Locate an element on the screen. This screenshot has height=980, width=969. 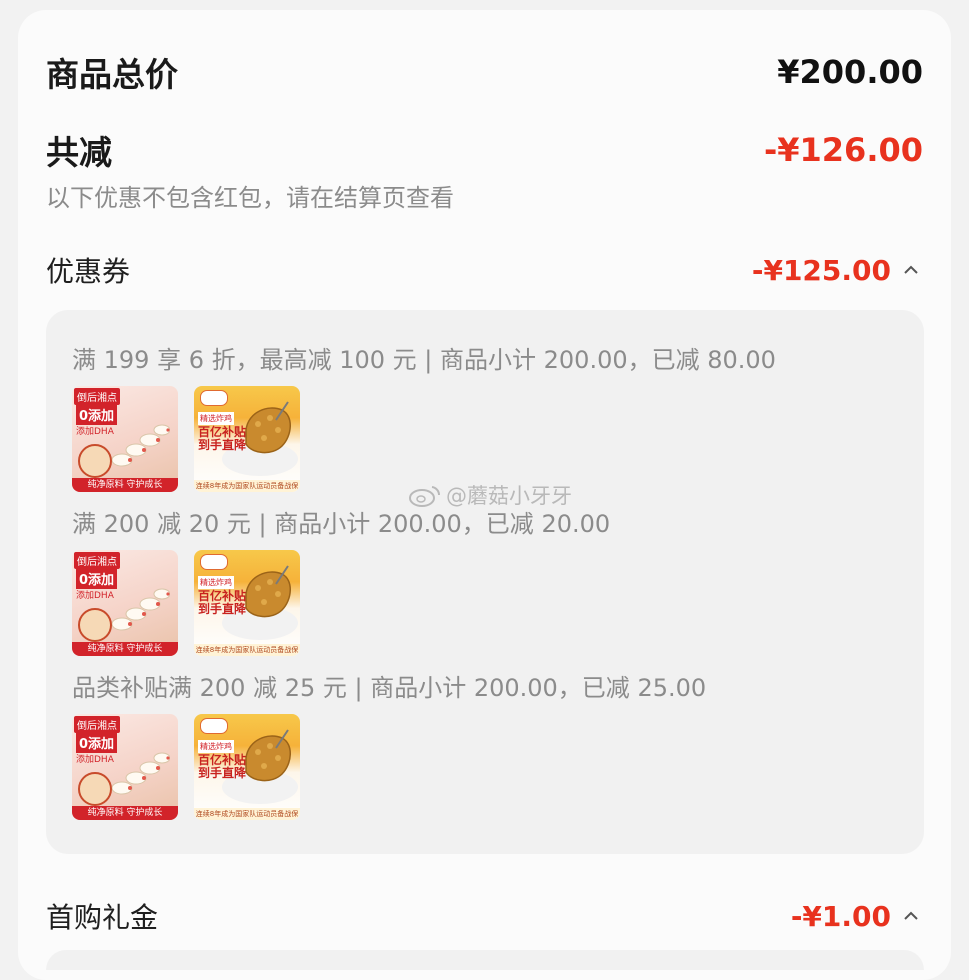
total-price-row: 商品总价 ¥200.00 is located at coordinates (484, 72).